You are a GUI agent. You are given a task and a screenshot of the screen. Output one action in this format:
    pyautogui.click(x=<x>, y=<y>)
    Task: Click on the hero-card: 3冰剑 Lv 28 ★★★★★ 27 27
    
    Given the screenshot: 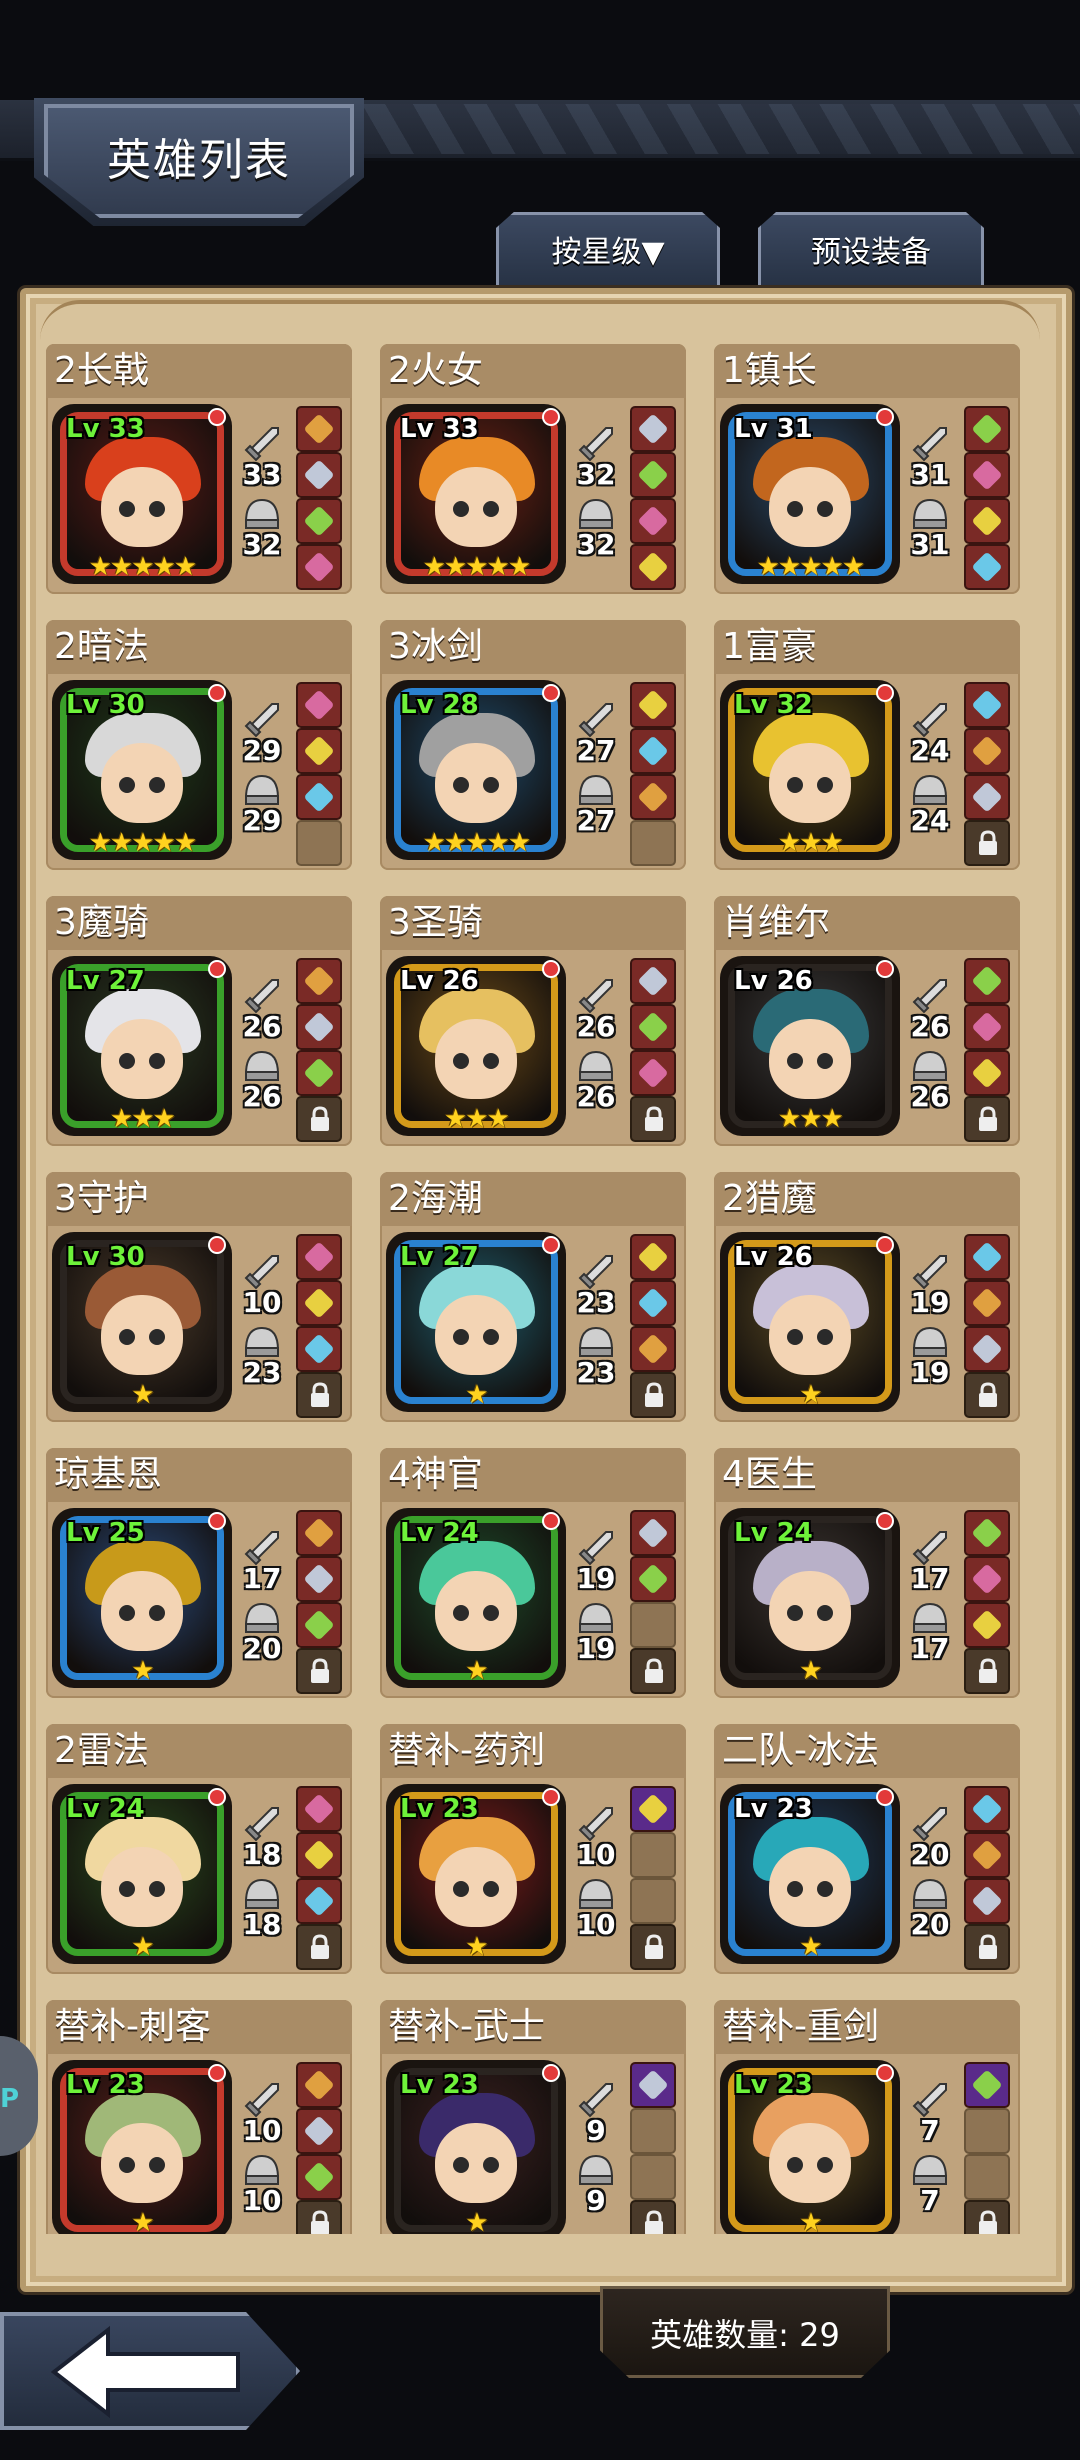 What is the action you would take?
    pyautogui.click(x=533, y=745)
    